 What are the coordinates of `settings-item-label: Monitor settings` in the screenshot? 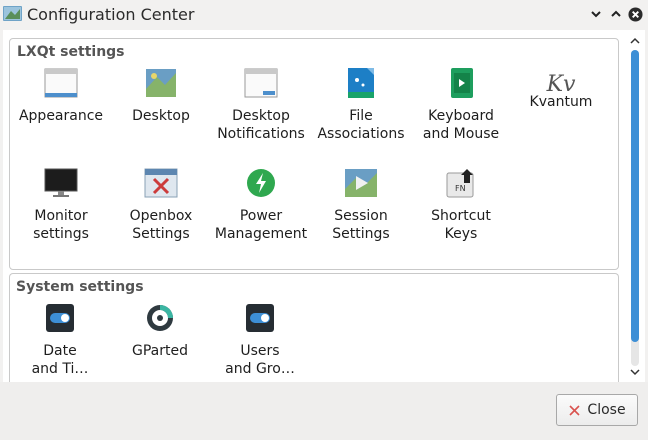 It's located at (61, 225).